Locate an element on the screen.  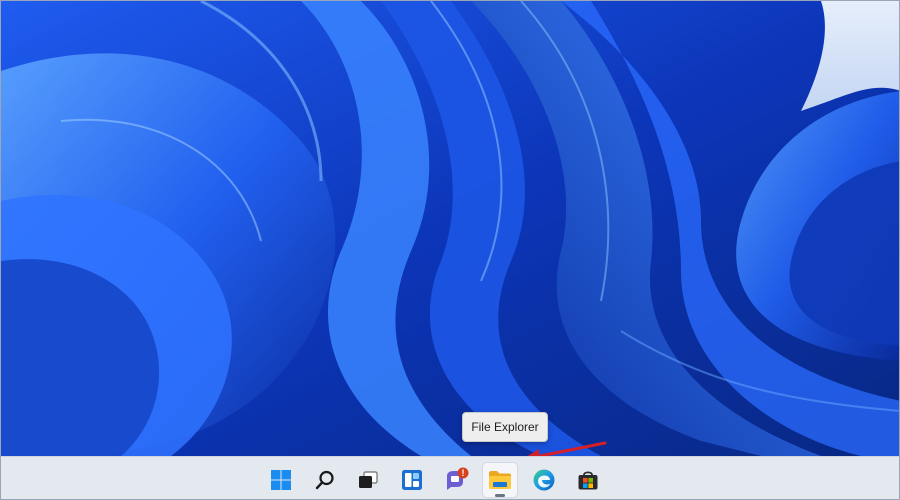
search-icon is located at coordinates (324, 480).